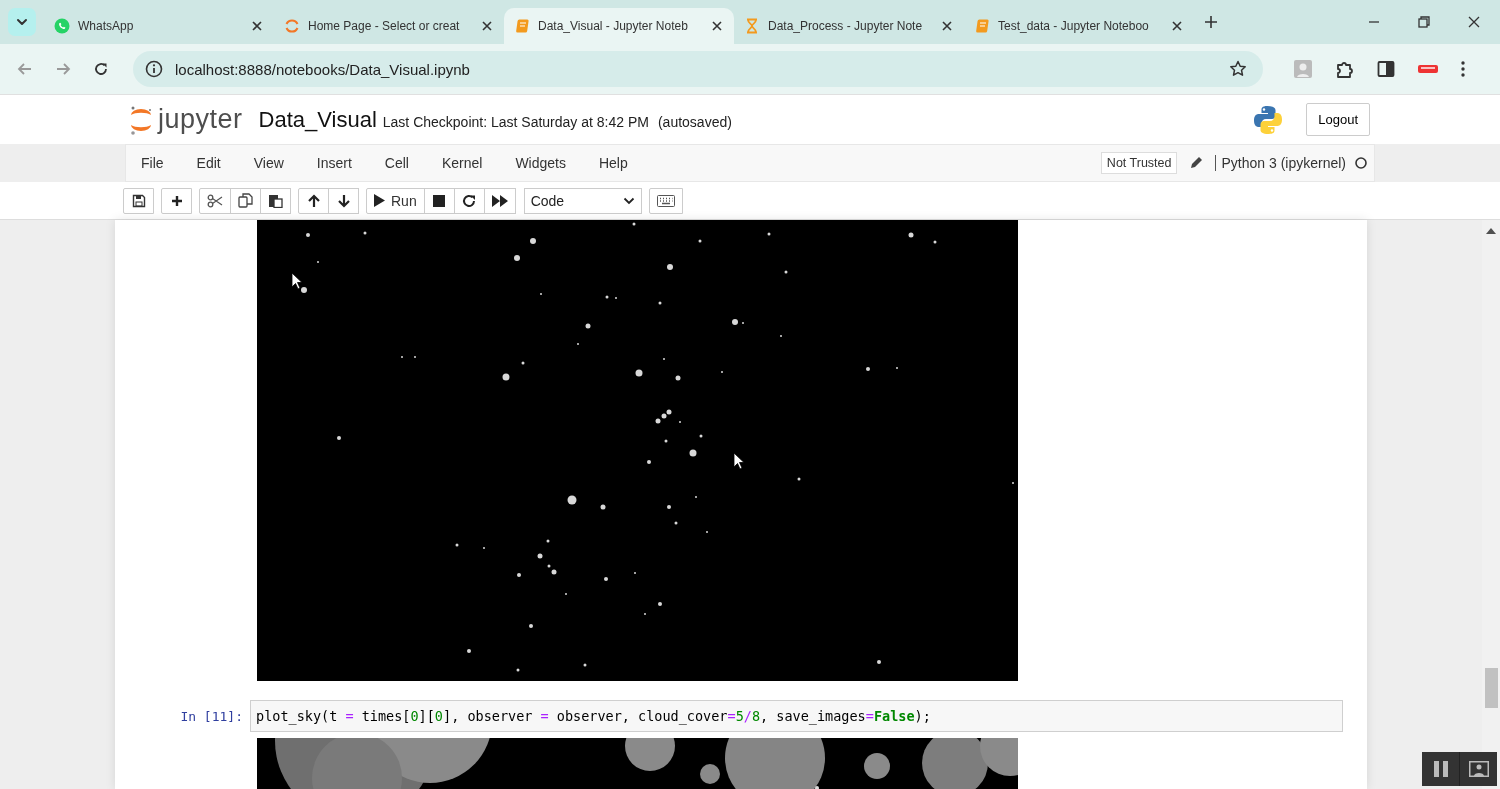 This screenshot has width=1500, height=789. What do you see at coordinates (154, 69) in the screenshot?
I see `info-icon` at bounding box center [154, 69].